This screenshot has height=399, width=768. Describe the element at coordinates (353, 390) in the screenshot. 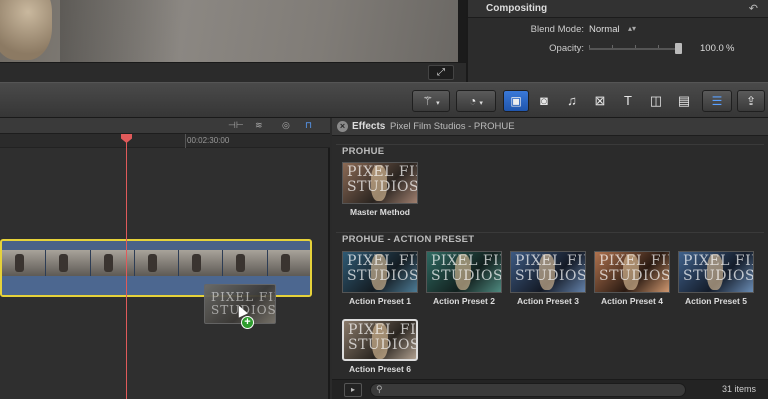

I see `sidebar-toggle-button: ▸` at that location.